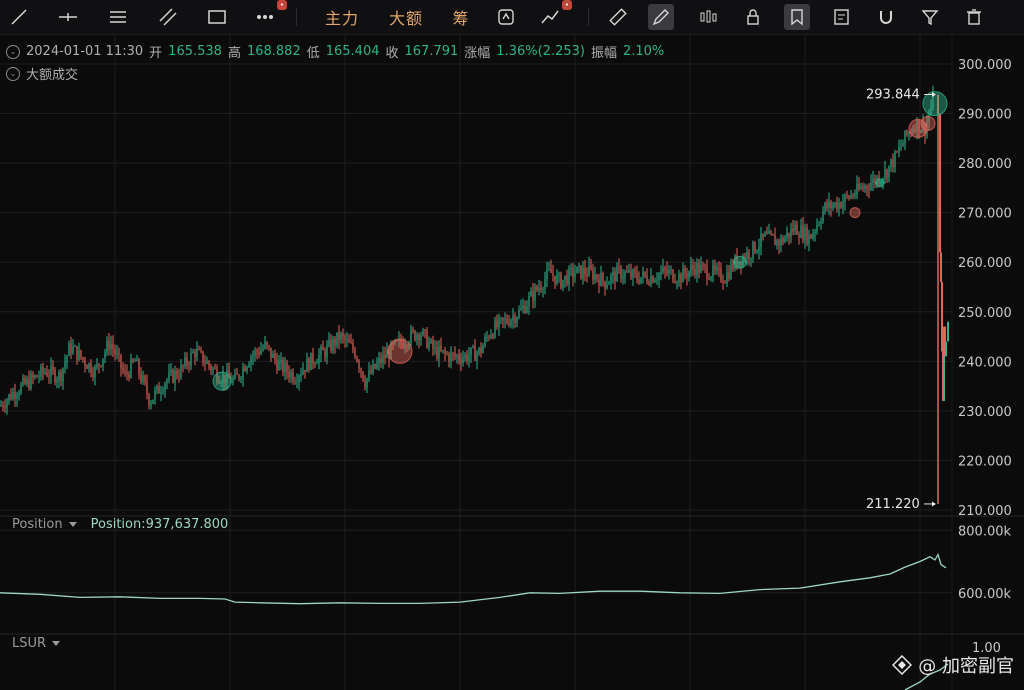 The width and height of the screenshot is (1024, 690). Describe the element at coordinates (29, 643) in the screenshot. I see `lsur-pane-name: LSUR` at that location.